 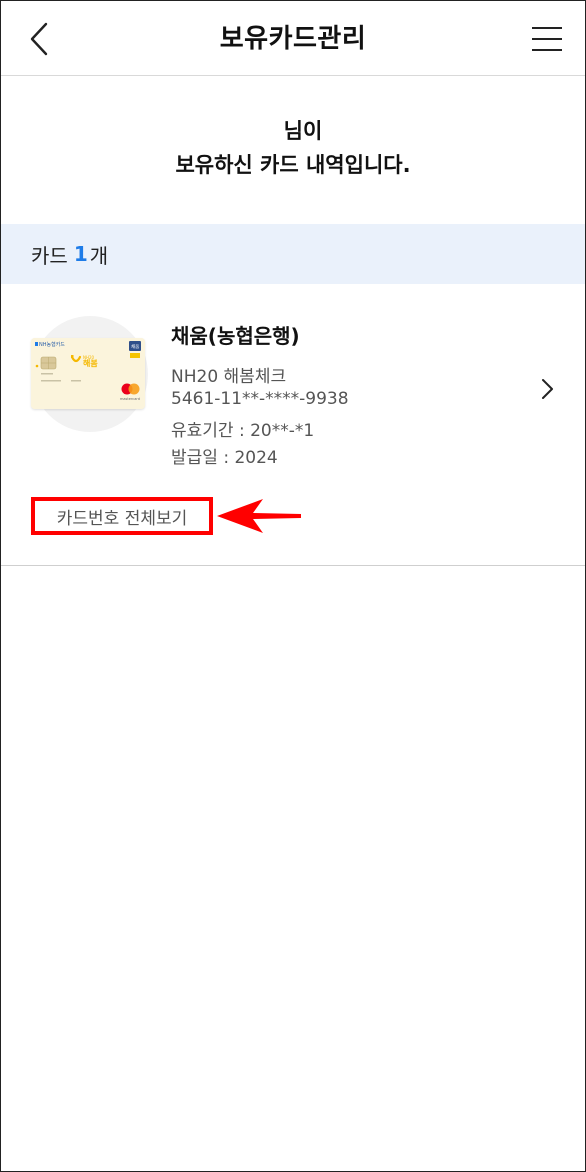 I want to click on hamburger-menu-icon, so click(x=547, y=39).